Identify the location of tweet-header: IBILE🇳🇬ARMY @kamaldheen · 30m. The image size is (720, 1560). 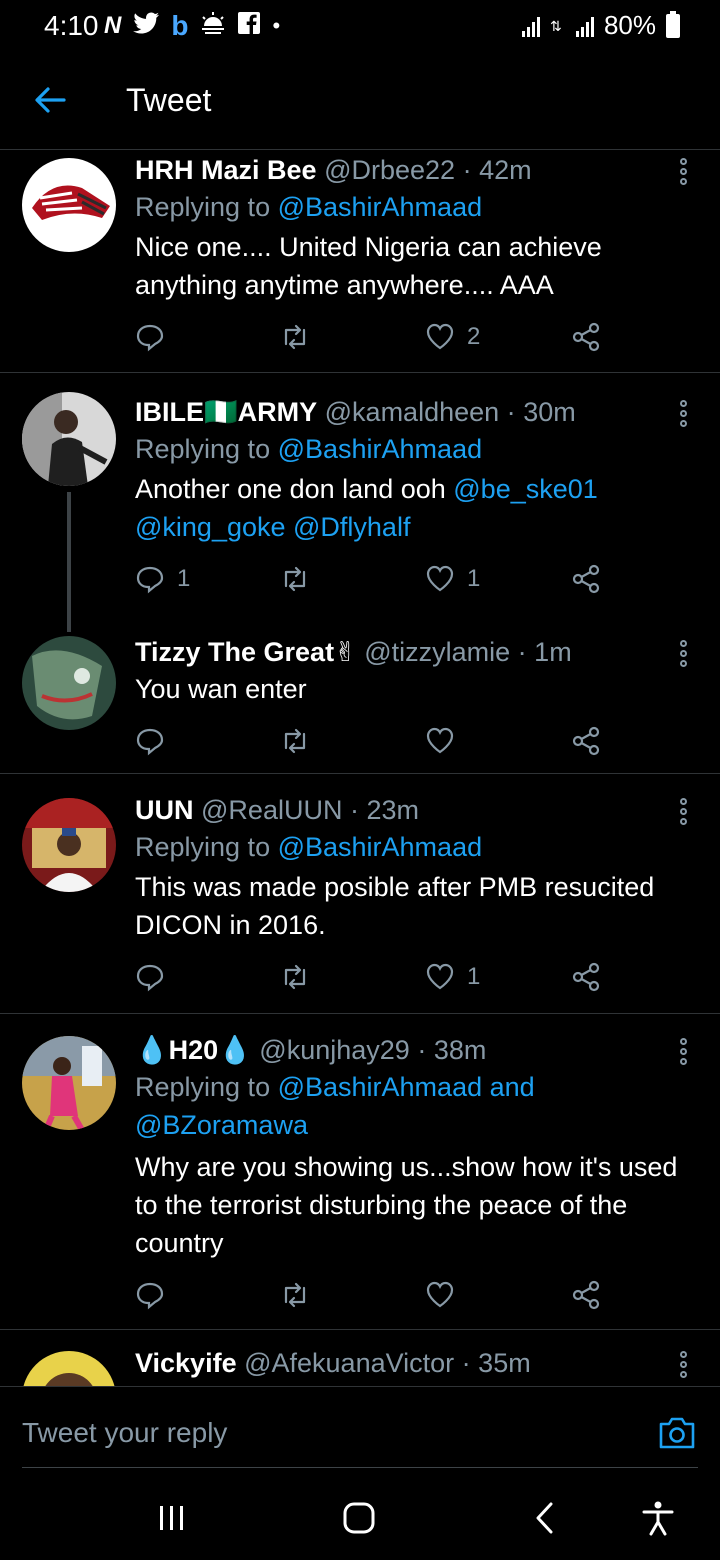
(407, 412).